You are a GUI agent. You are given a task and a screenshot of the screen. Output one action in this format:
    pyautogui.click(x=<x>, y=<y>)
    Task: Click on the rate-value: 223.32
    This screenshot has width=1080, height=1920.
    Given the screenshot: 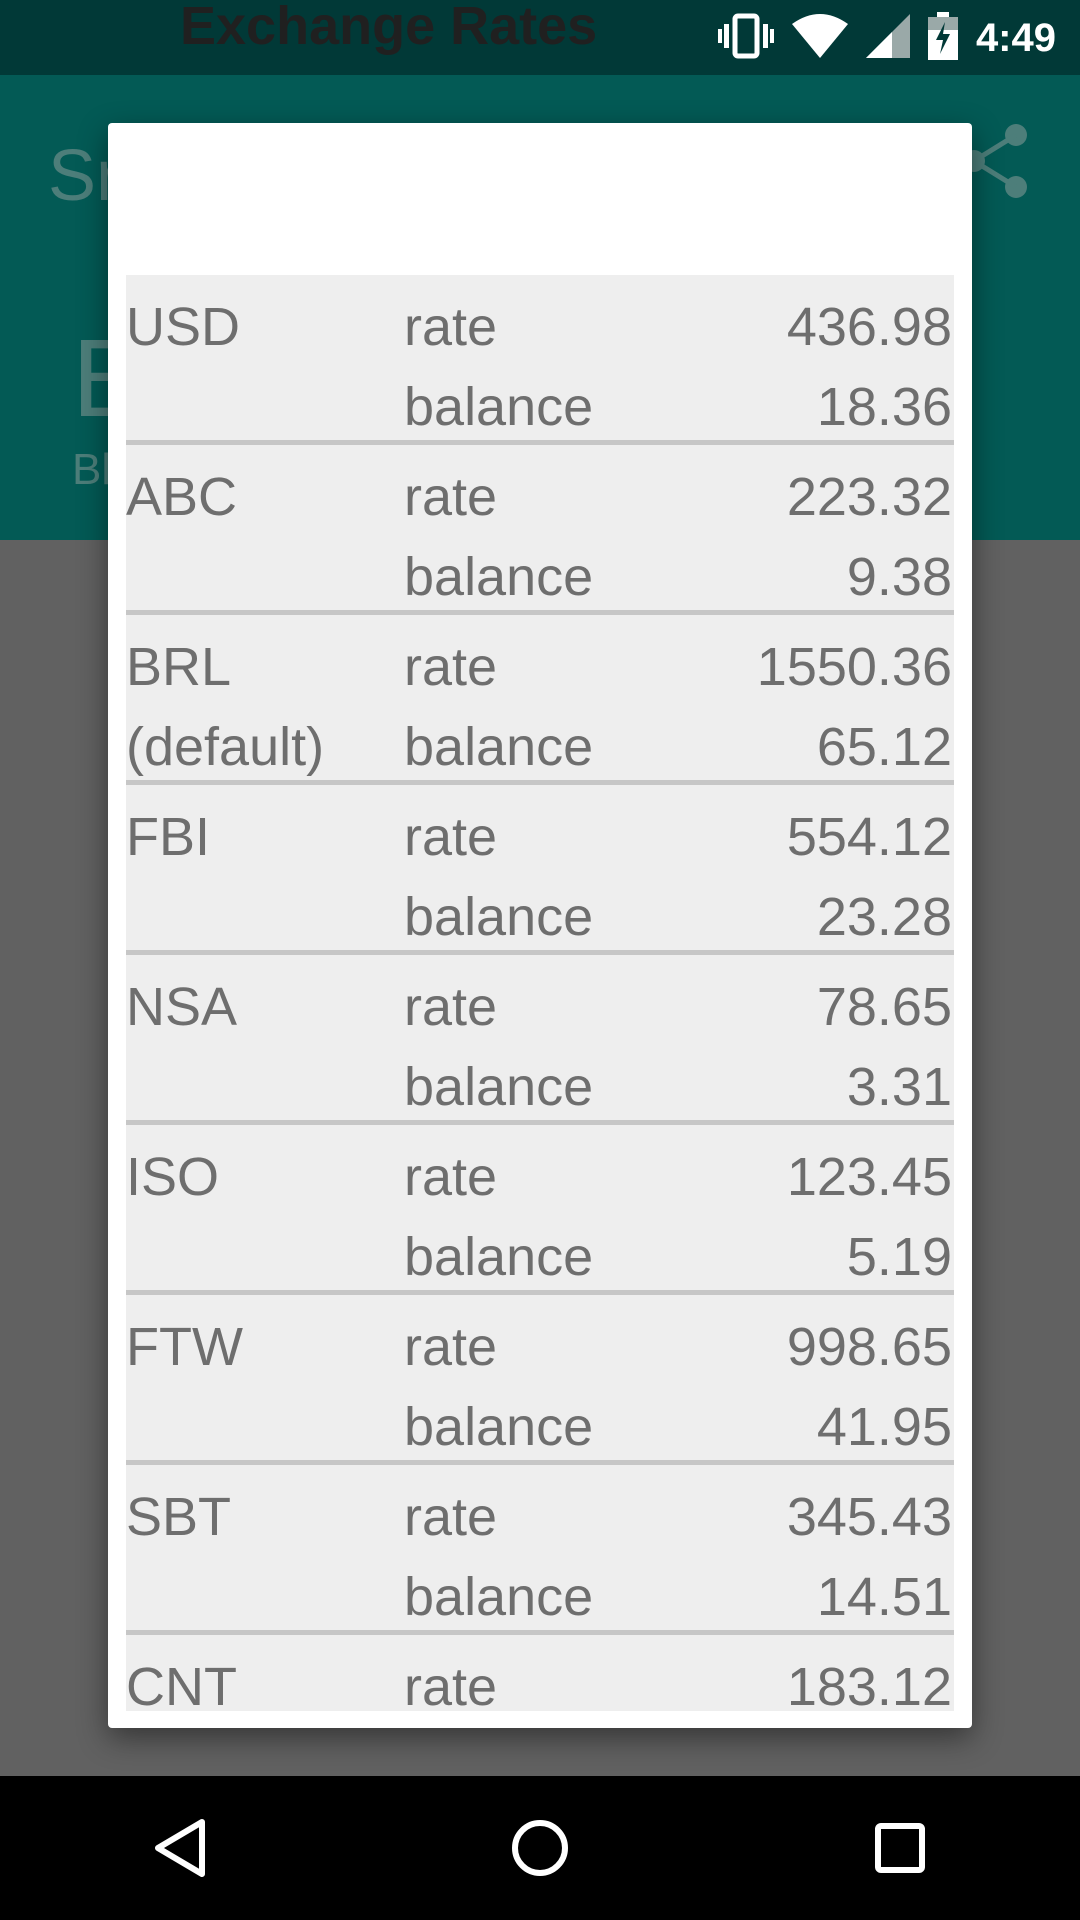 What is the action you would take?
    pyautogui.click(x=869, y=497)
    